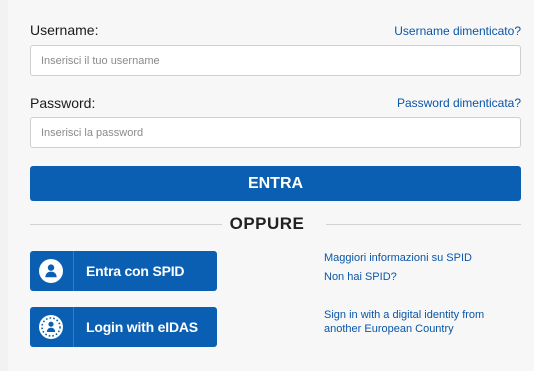 The image size is (534, 371). Describe the element at coordinates (404, 315) in the screenshot. I see `eidas-info-line-1: Sign in with a digital identity from` at that location.